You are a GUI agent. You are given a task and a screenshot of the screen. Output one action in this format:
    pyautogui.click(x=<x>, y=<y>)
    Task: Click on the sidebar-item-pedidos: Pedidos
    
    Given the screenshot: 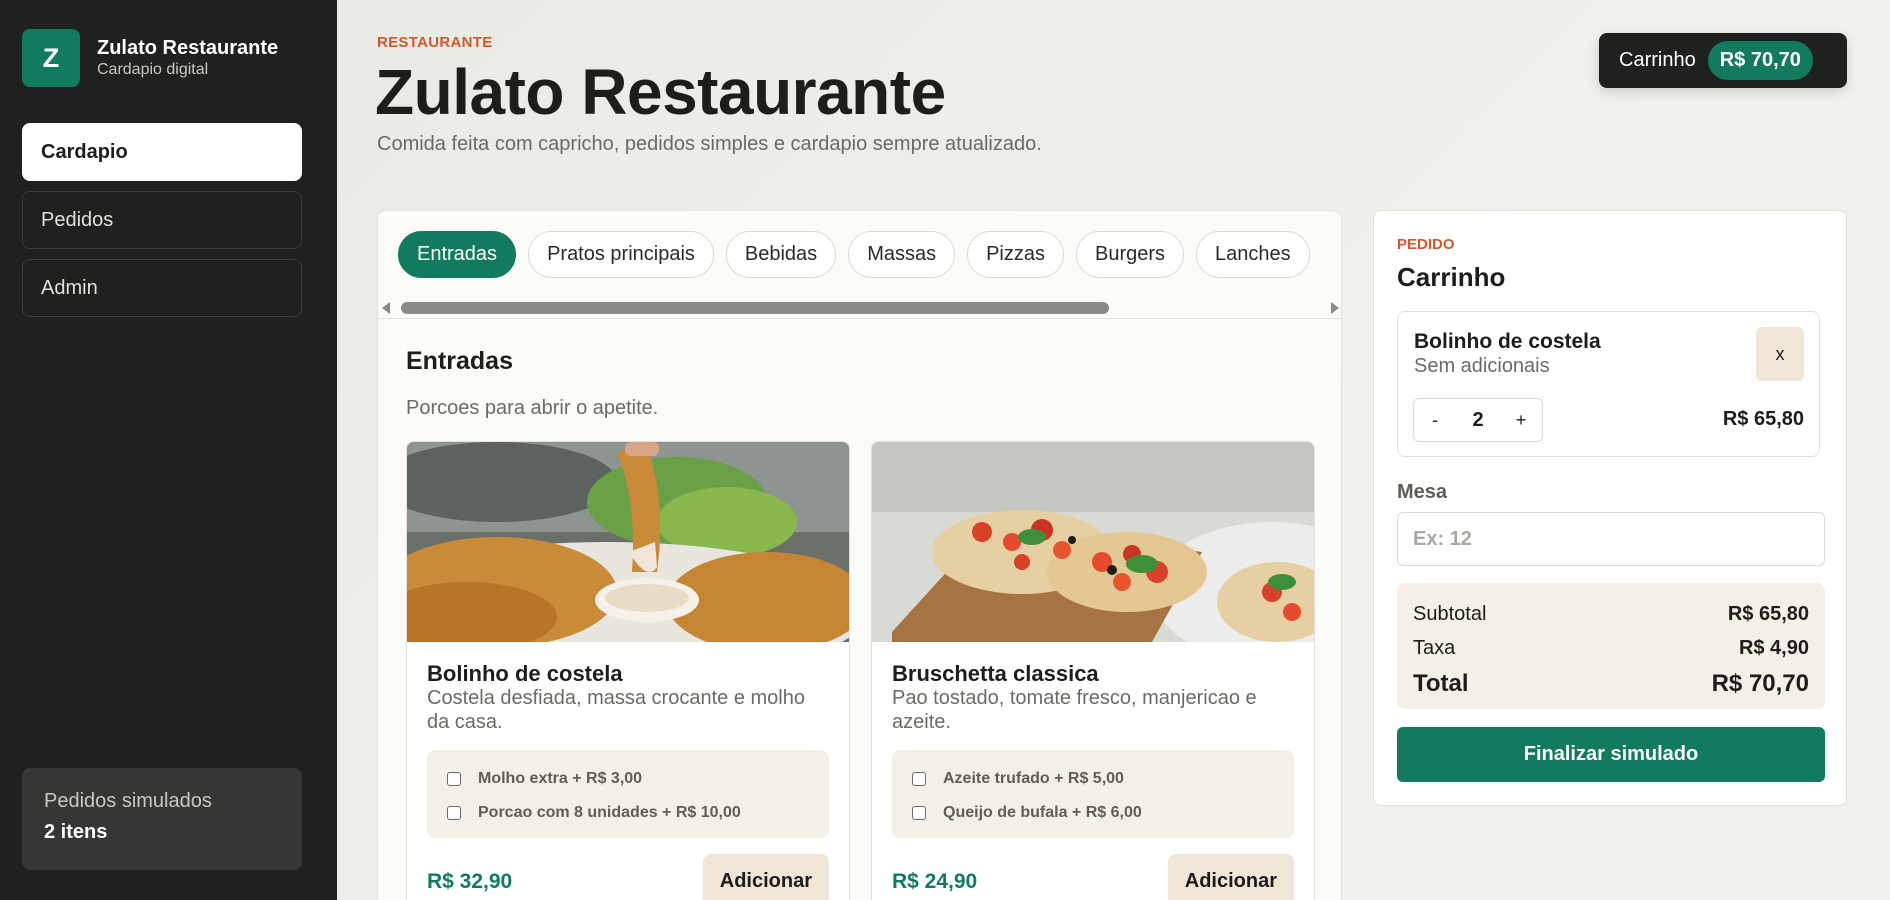 What is the action you would take?
    pyautogui.click(x=162, y=220)
    